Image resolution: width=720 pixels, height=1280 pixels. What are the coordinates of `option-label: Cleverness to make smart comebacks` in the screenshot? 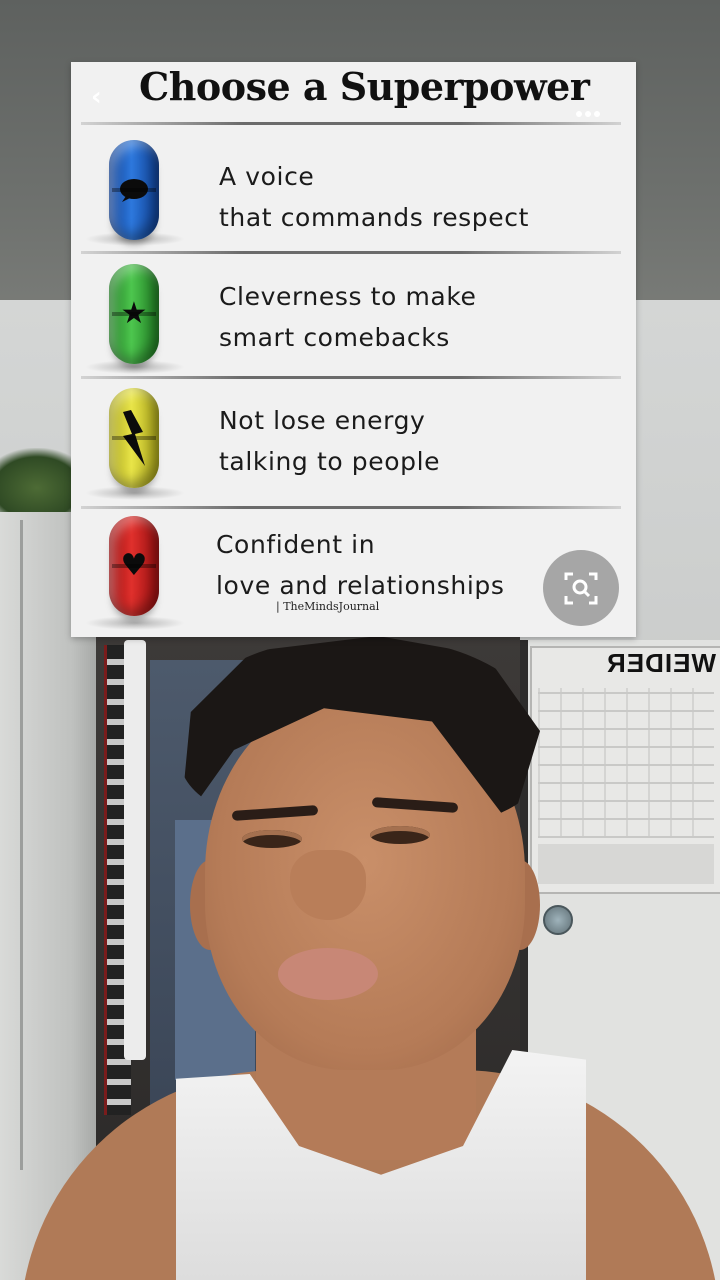 It's located at (409, 317).